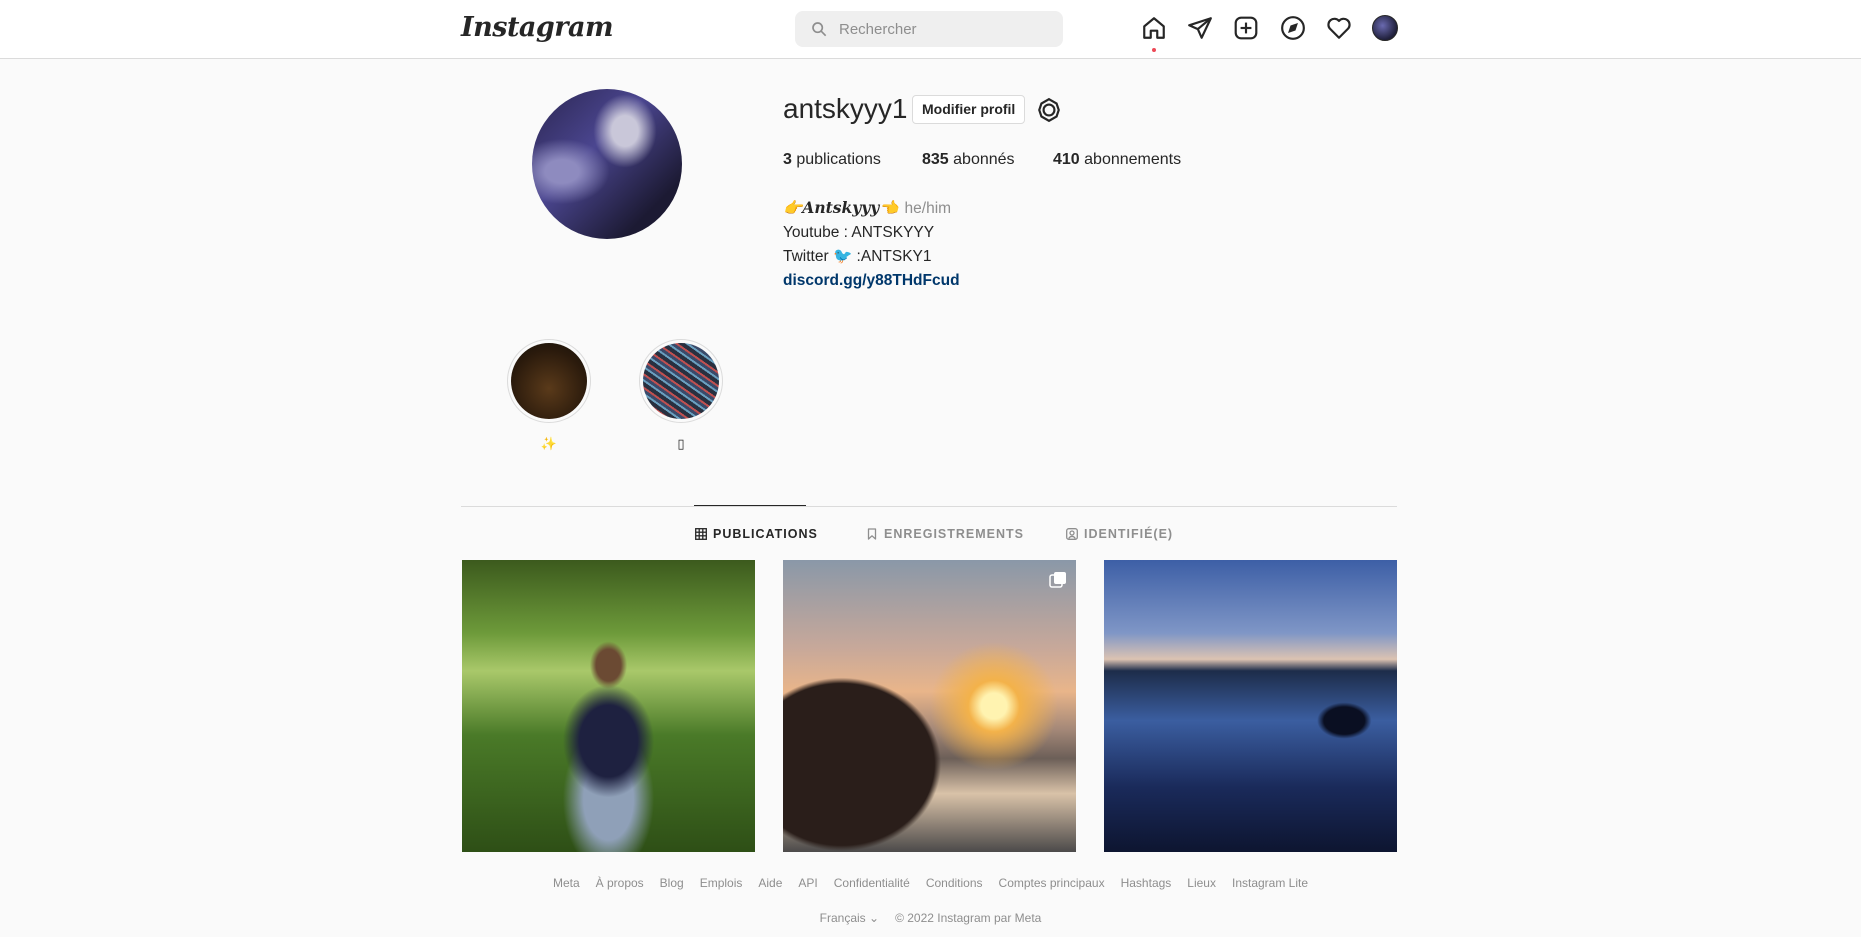 This screenshot has width=1861, height=937. I want to click on tab-publications: PUBLICATIONS, so click(756, 534).